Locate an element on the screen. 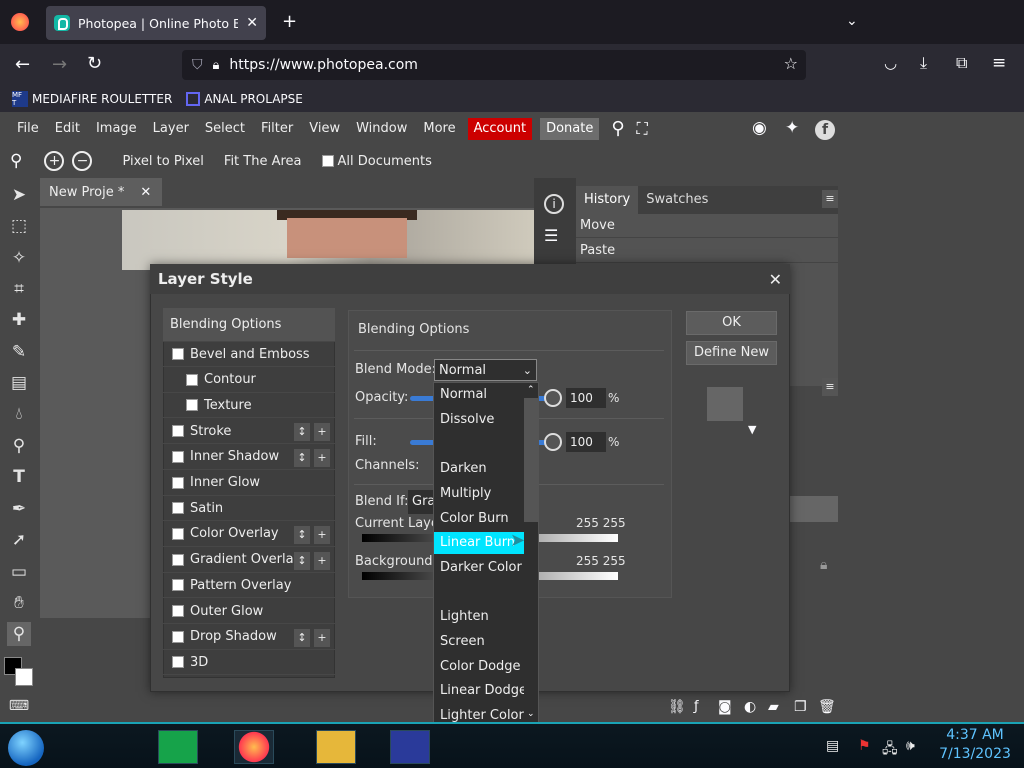 The height and width of the screenshot is (768, 1024). blend-option: Dissolve is located at coordinates (479, 420).